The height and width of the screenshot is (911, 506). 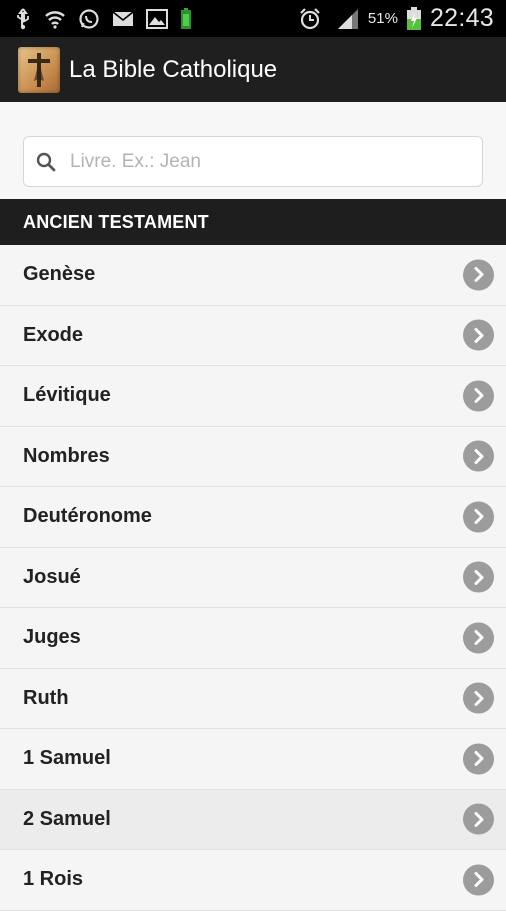 What do you see at coordinates (157, 18) in the screenshot?
I see `gallery-icon` at bounding box center [157, 18].